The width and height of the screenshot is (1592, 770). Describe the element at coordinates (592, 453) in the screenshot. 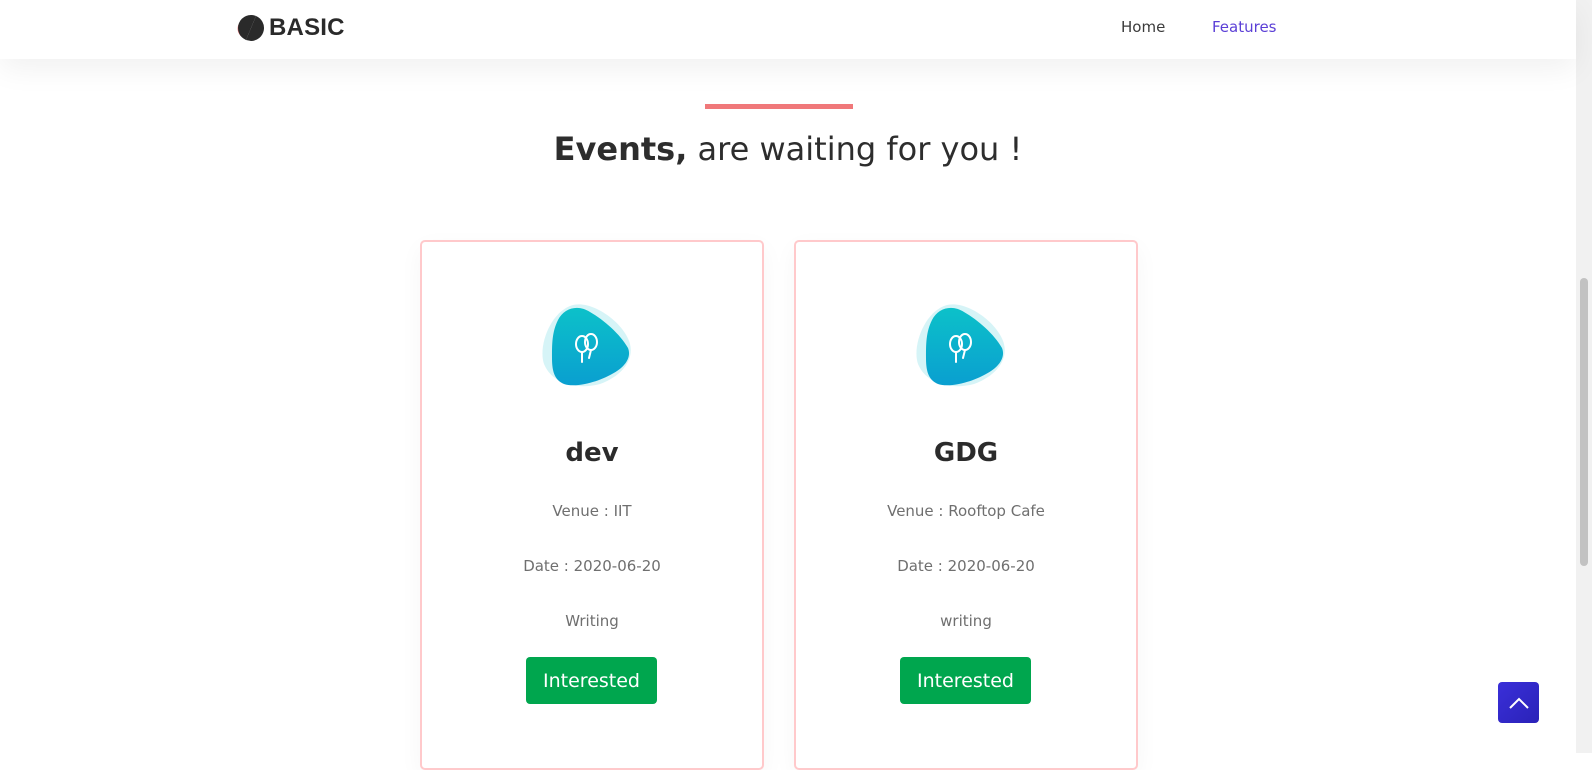

I see `event-name: dev` at that location.